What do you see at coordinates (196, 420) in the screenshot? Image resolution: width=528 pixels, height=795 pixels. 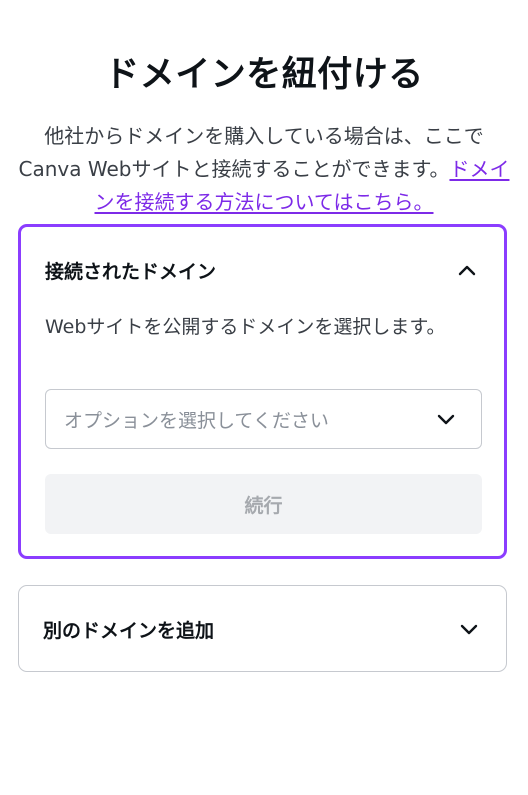 I see `domain-select-placeholder: オプションを選択してください` at bounding box center [196, 420].